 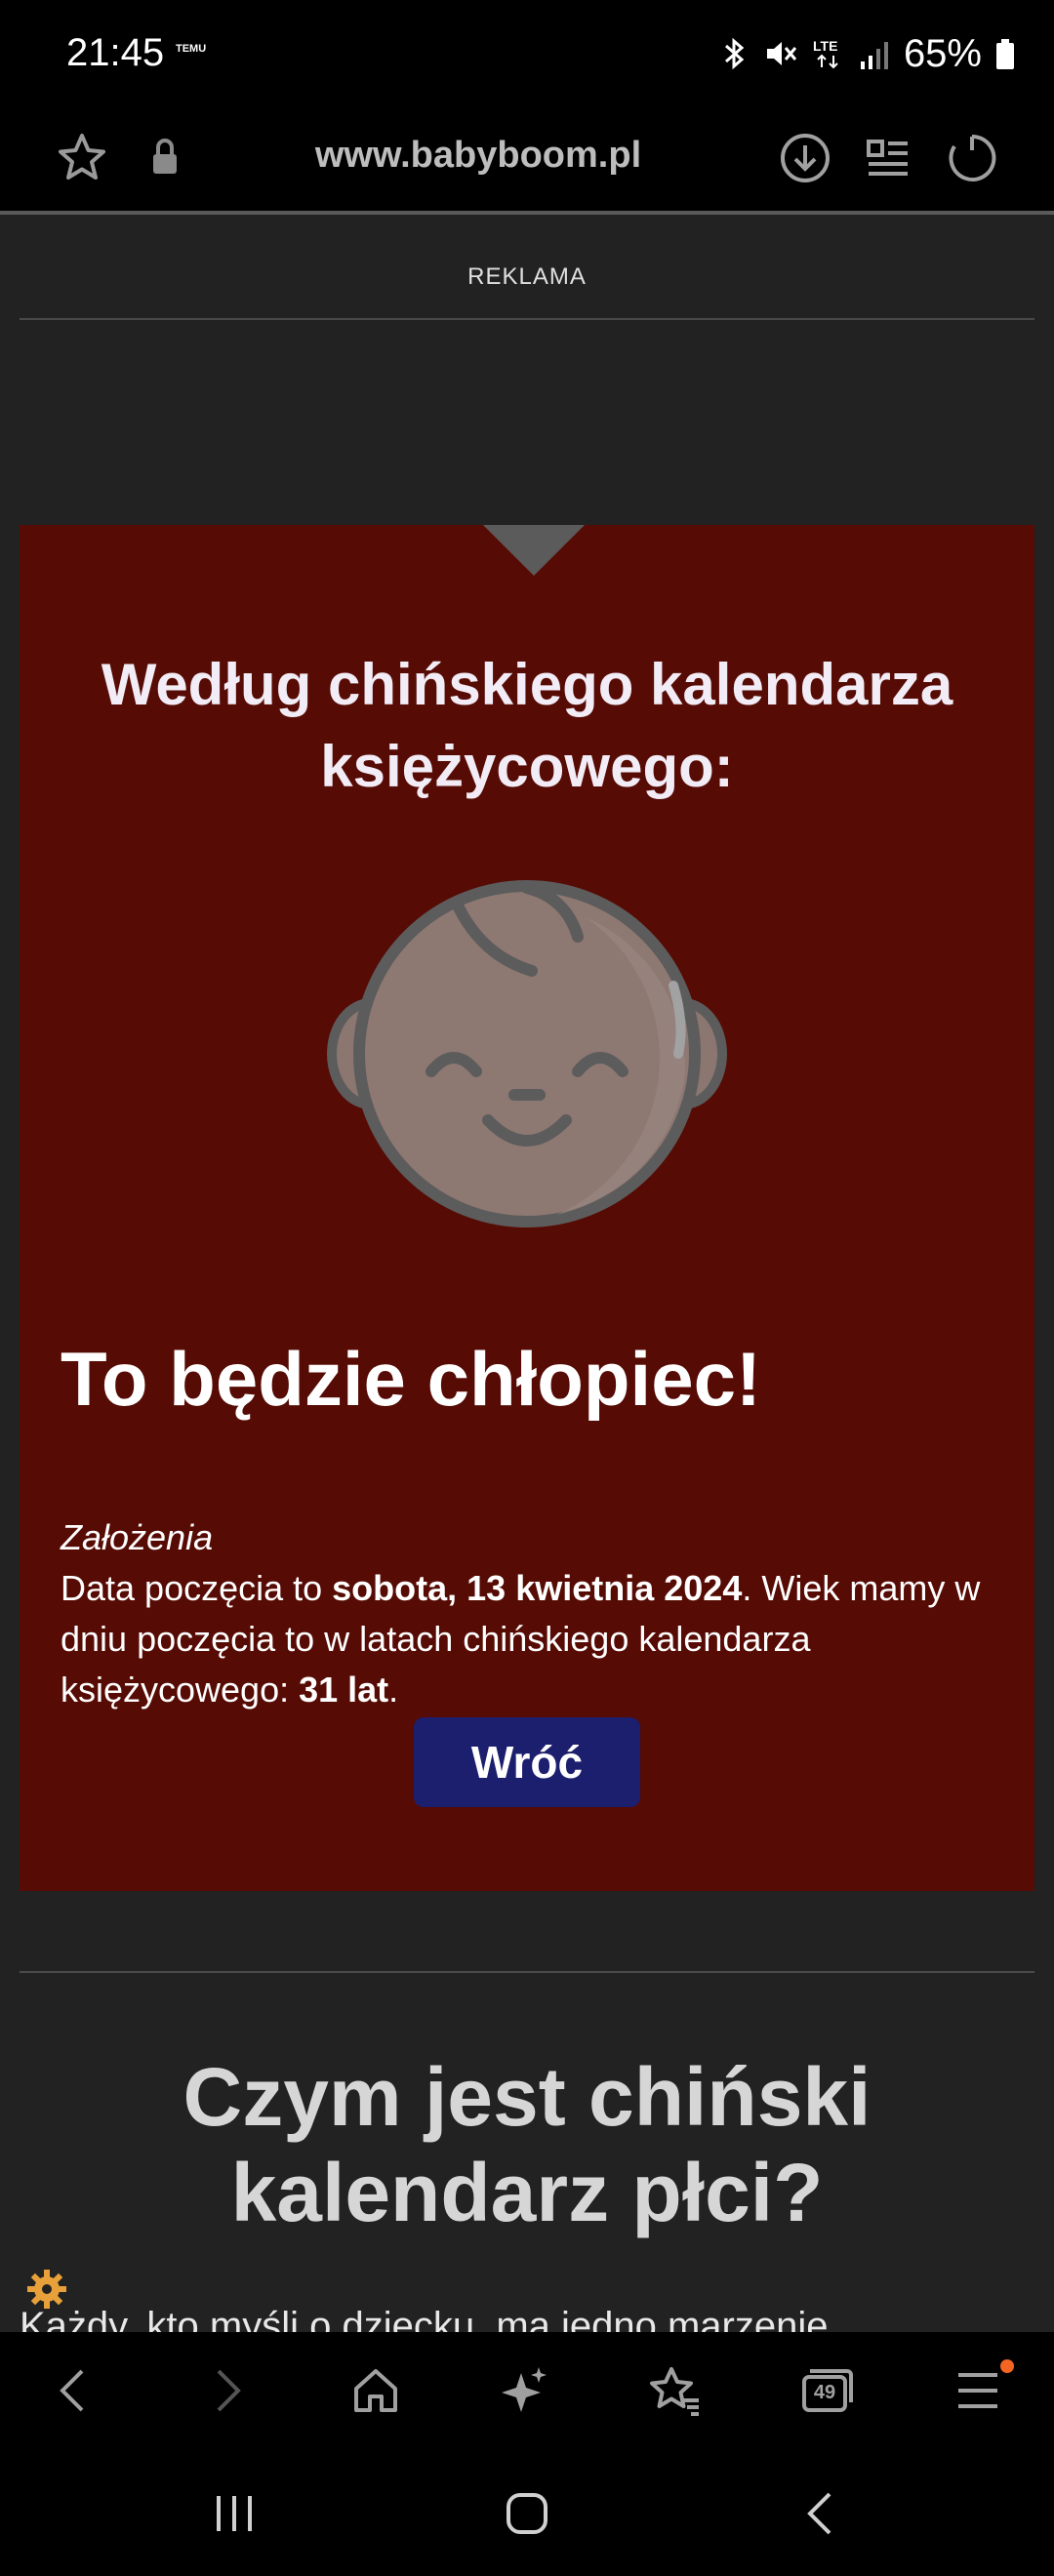 What do you see at coordinates (227, 2390) in the screenshot?
I see `forward-icon` at bounding box center [227, 2390].